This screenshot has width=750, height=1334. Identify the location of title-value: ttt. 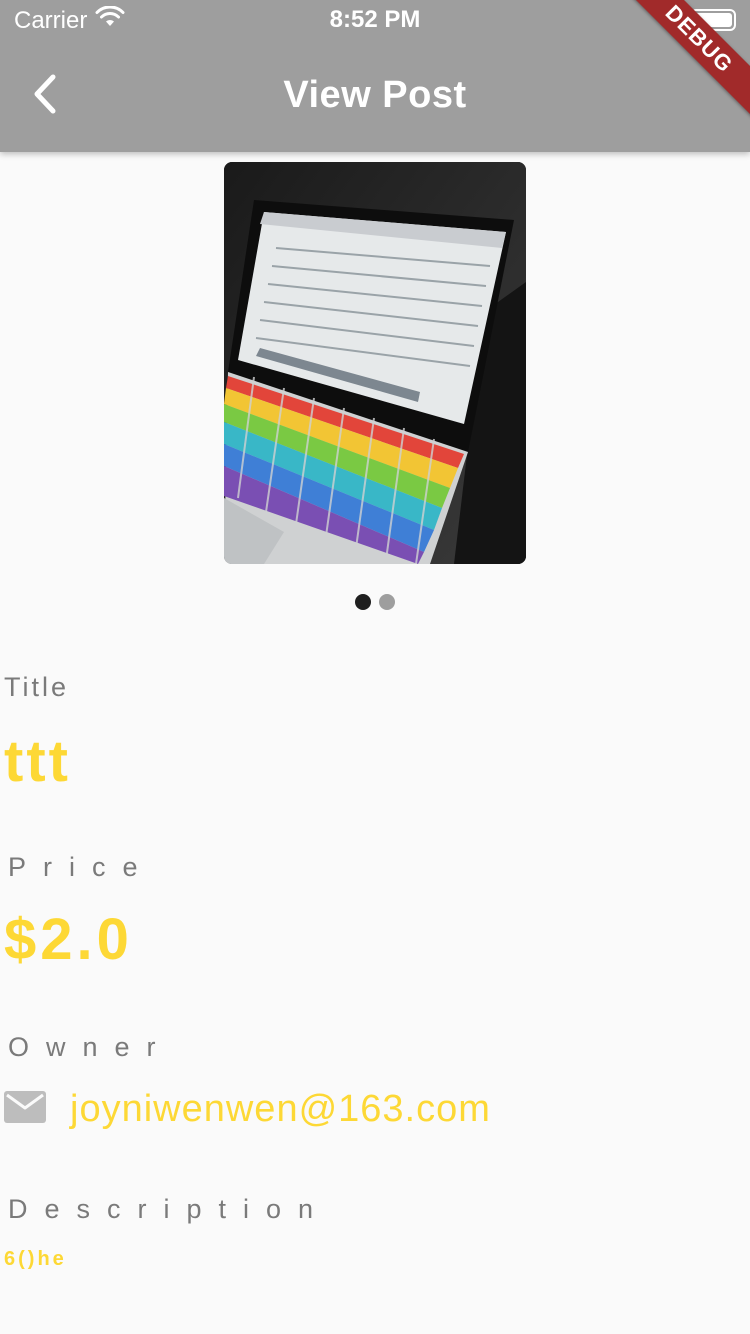
(37, 761).